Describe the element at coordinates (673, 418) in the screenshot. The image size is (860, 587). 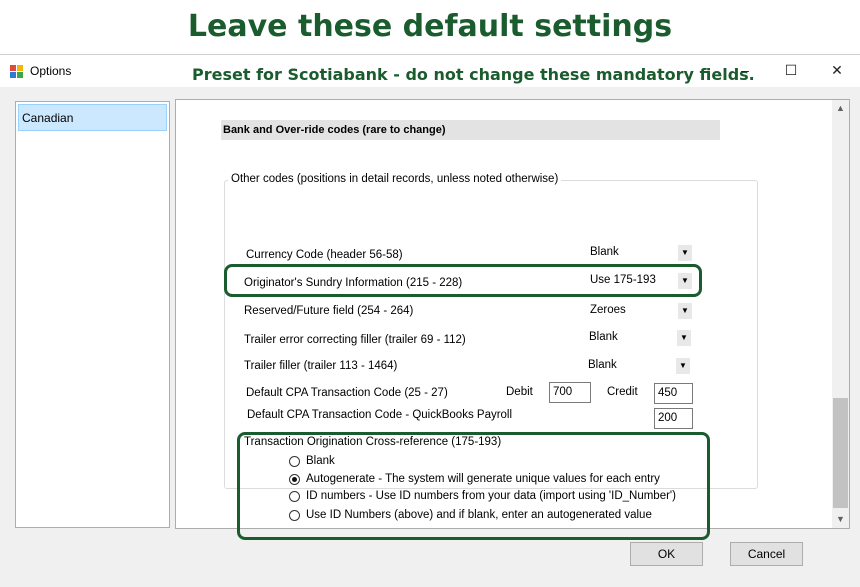
I see `cpa-payroll-input: 200` at that location.